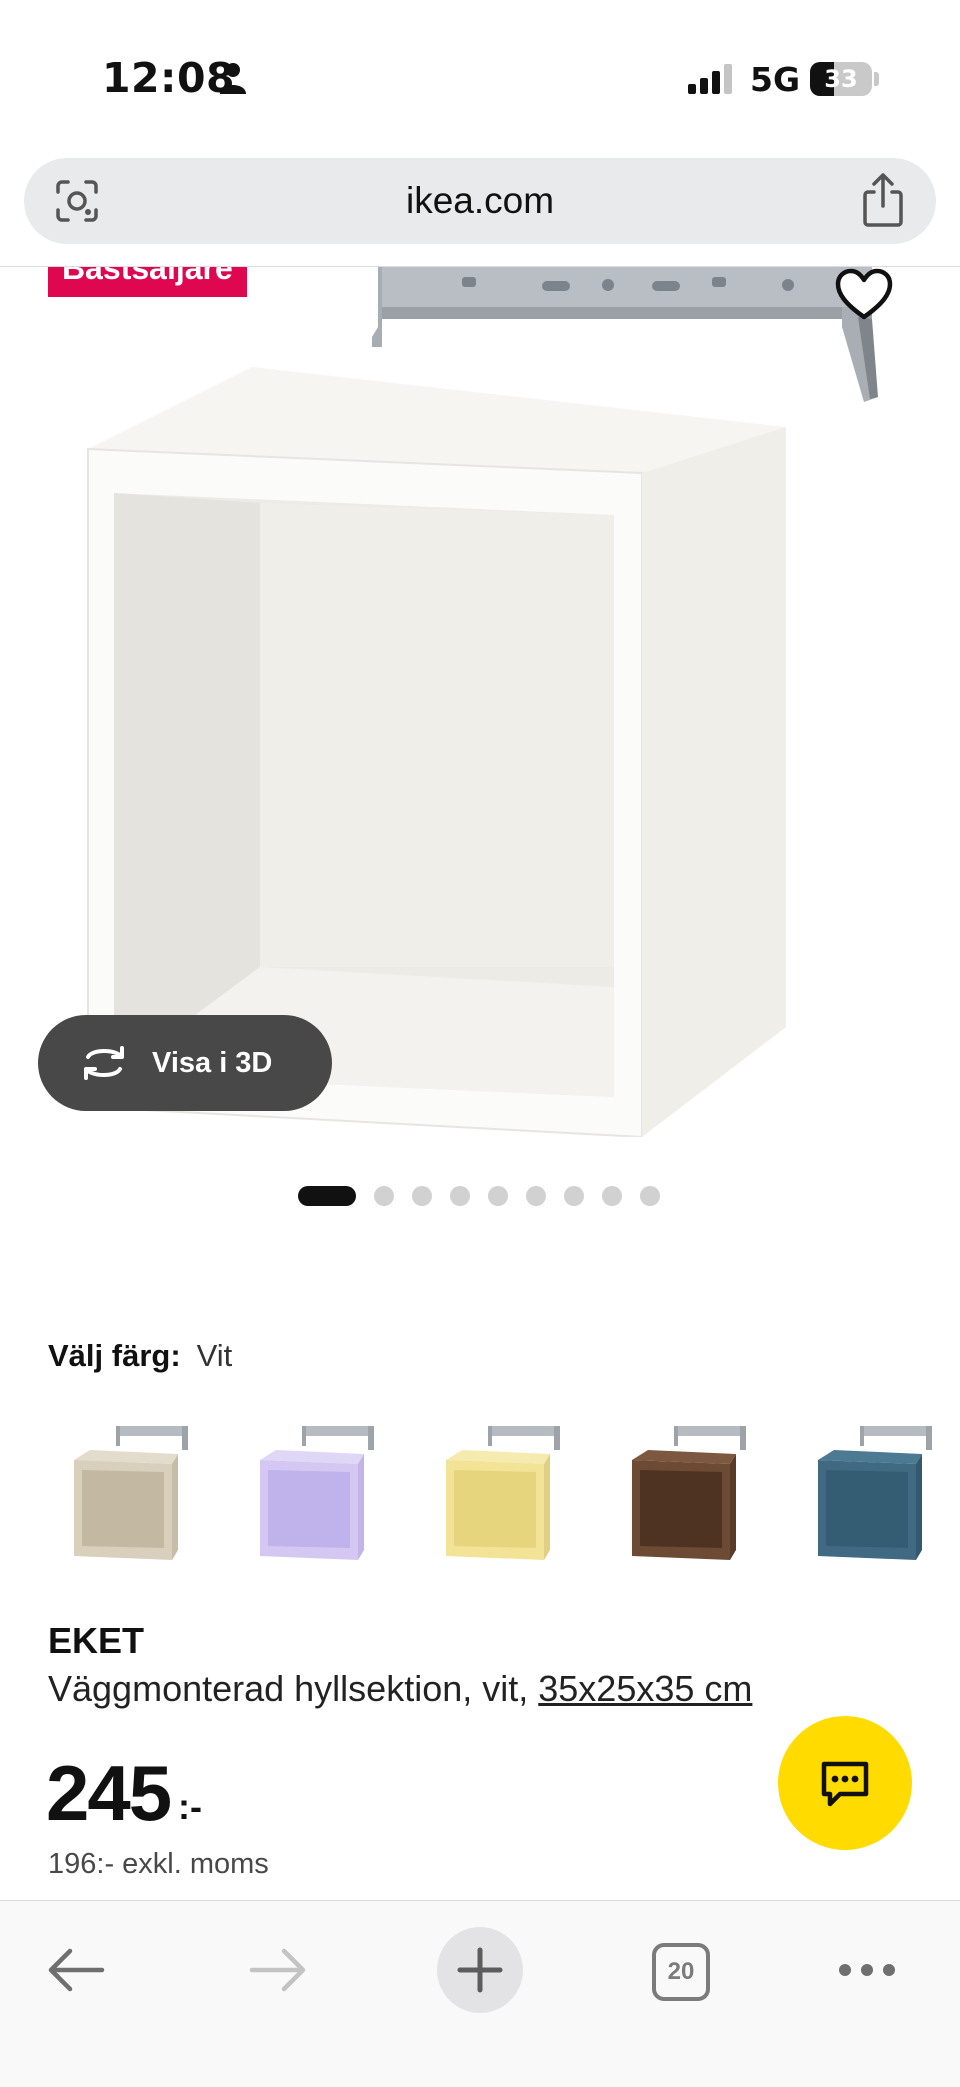 This screenshot has width=960, height=2087. What do you see at coordinates (233, 78) in the screenshot?
I see `person-icon` at bounding box center [233, 78].